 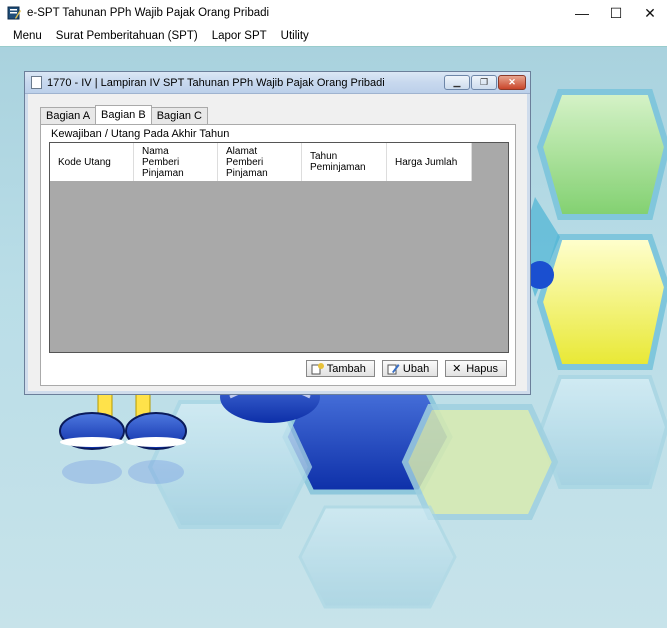 I want to click on tambah-label: Tambah, so click(x=346, y=368).